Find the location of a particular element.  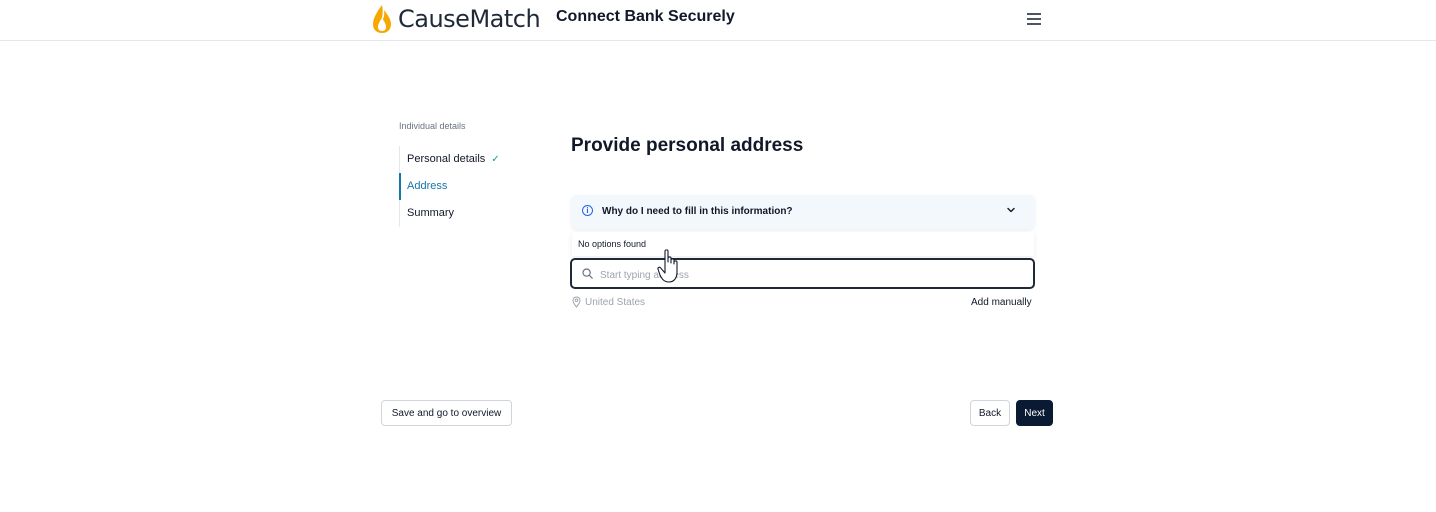

chevron-down-icon is located at coordinates (1011, 210).